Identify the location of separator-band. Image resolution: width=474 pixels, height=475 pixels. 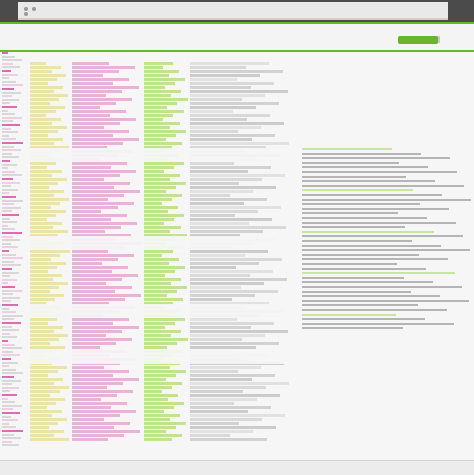
(160, 357).